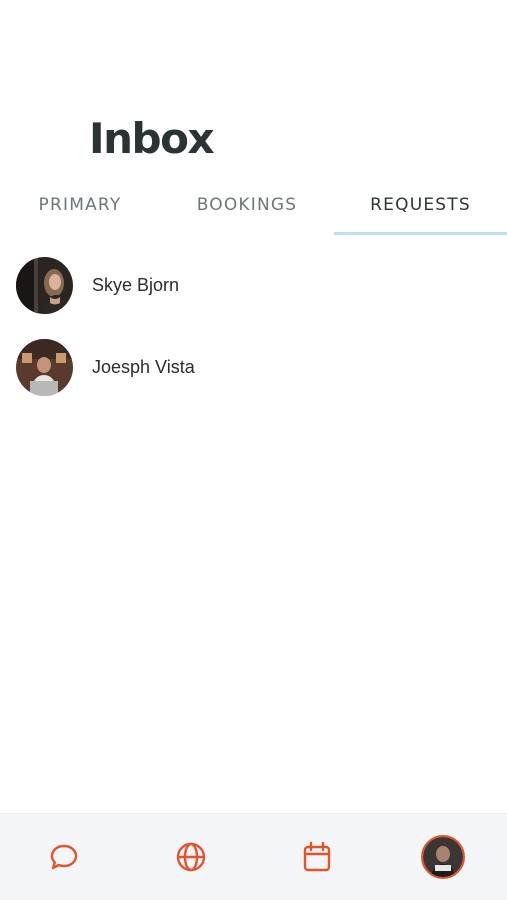 The image size is (507, 900). I want to click on active-tab-indicator, so click(420, 233).